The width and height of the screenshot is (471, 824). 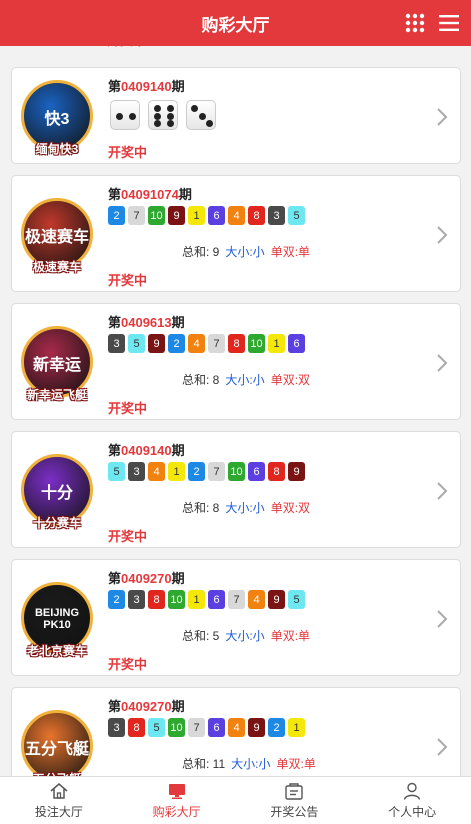 I want to click on notice-icon, so click(x=294, y=791).